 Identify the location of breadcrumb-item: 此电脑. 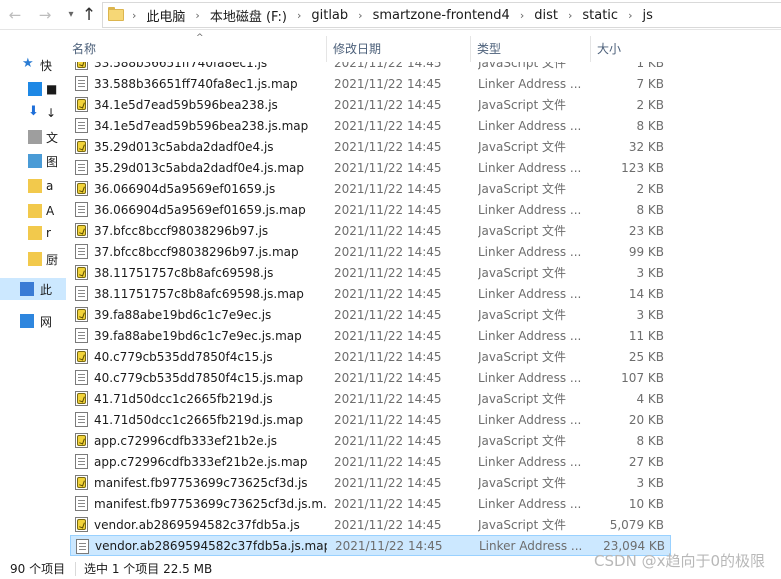
(165, 15).